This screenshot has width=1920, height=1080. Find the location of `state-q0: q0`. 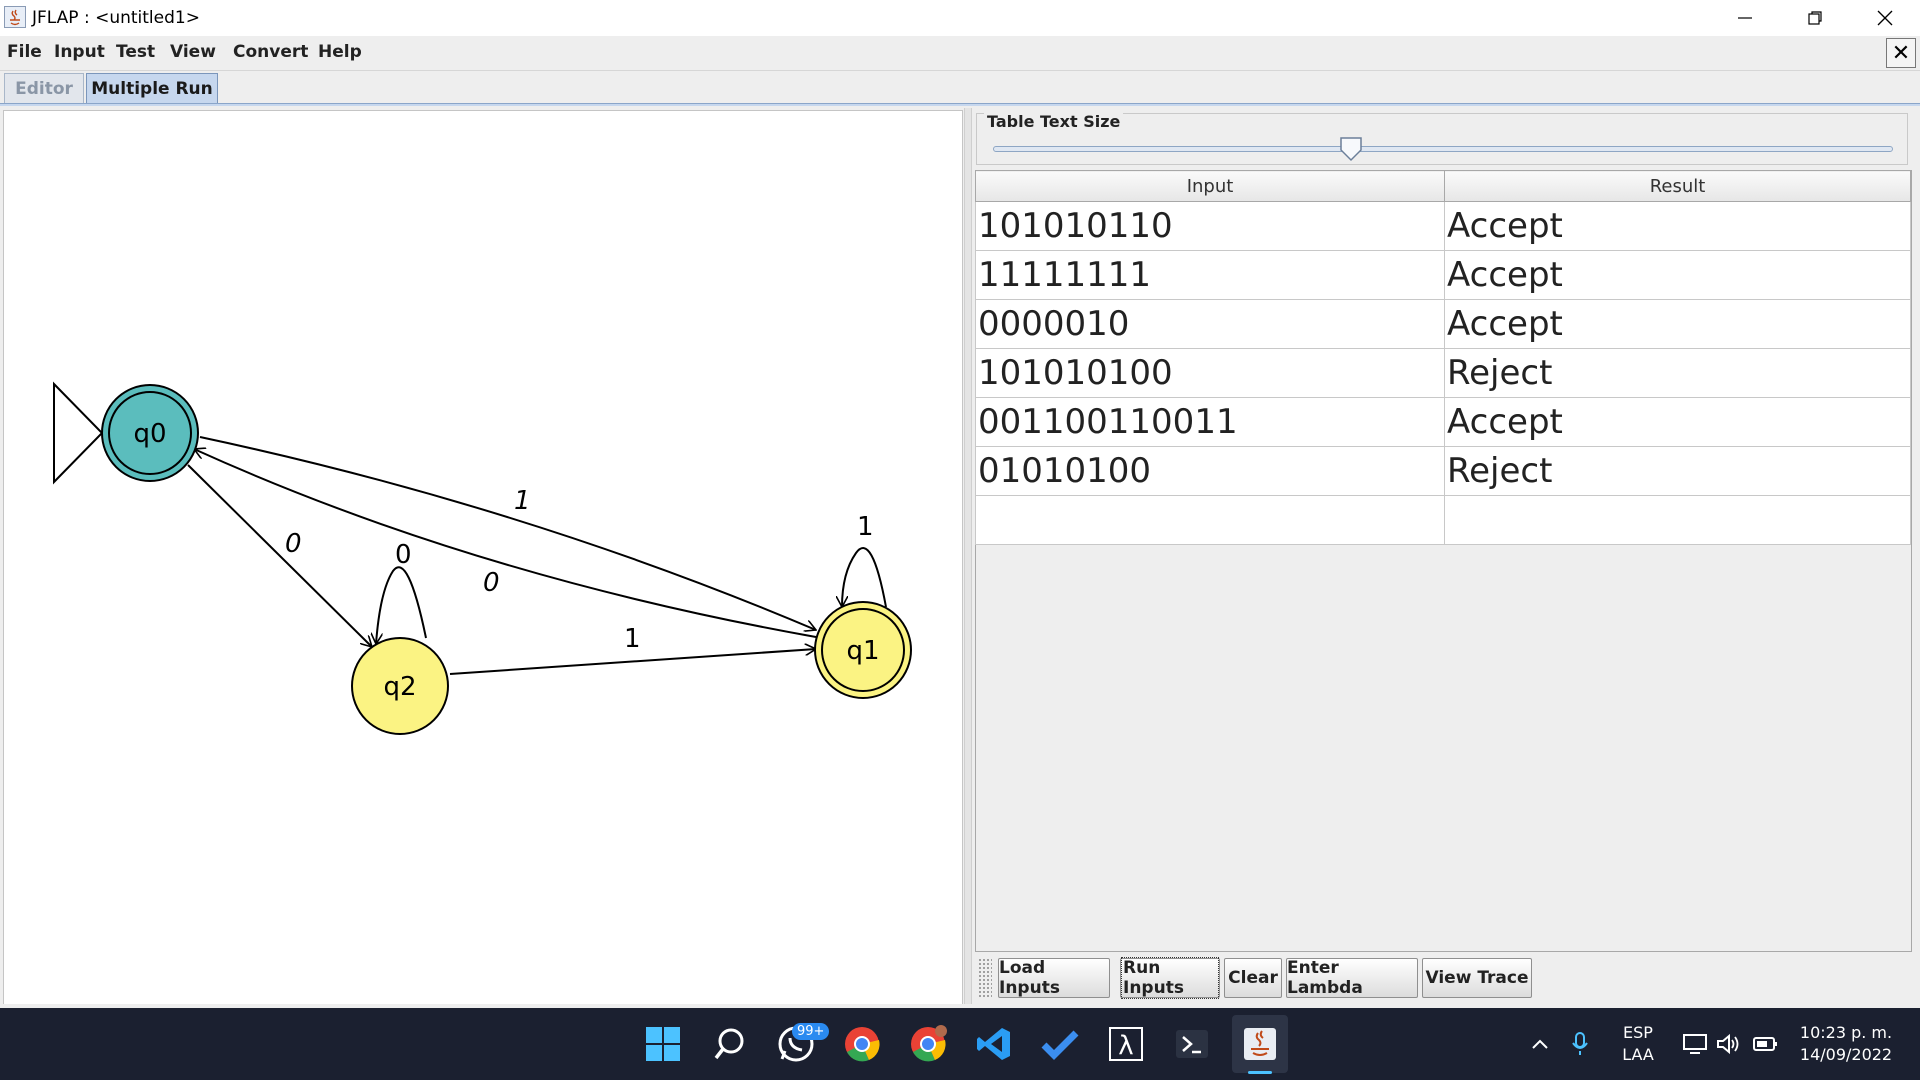

state-q0: q0 is located at coordinates (150, 433).